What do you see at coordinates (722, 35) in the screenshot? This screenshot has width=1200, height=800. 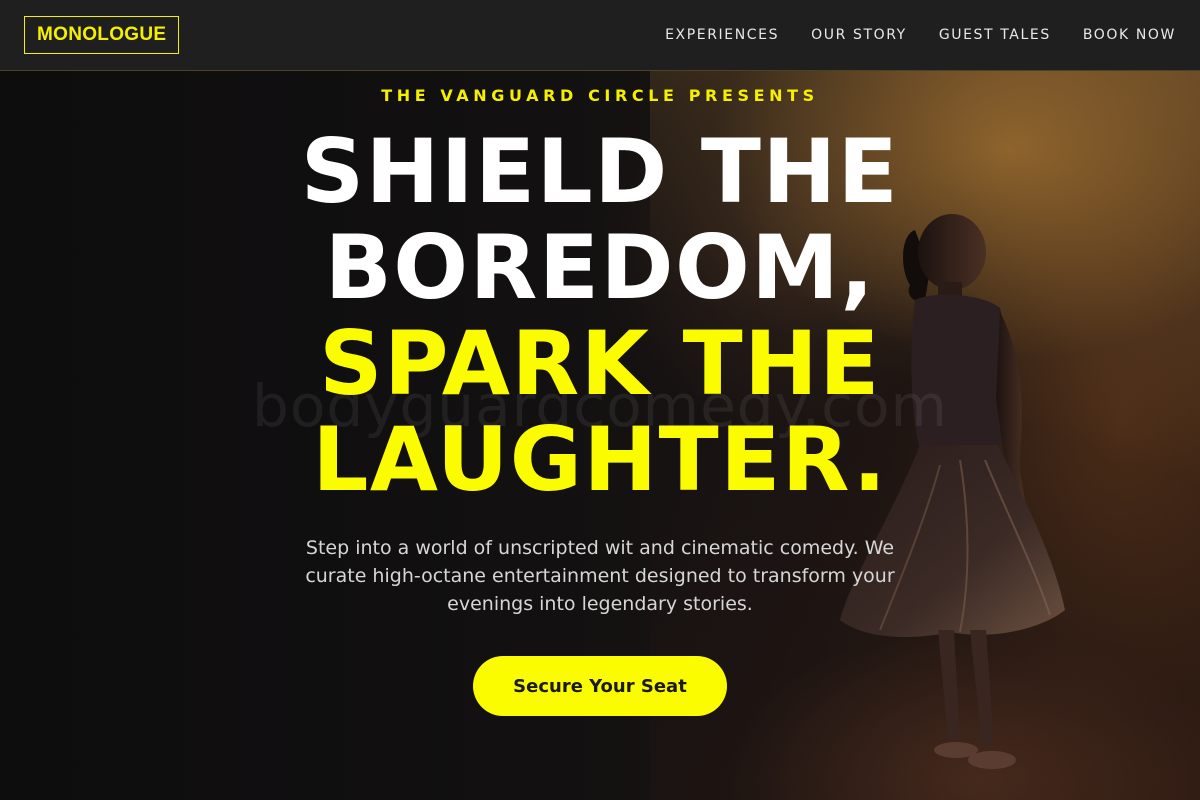 I see `nav-link-experiences: EXPERIENCES` at bounding box center [722, 35].